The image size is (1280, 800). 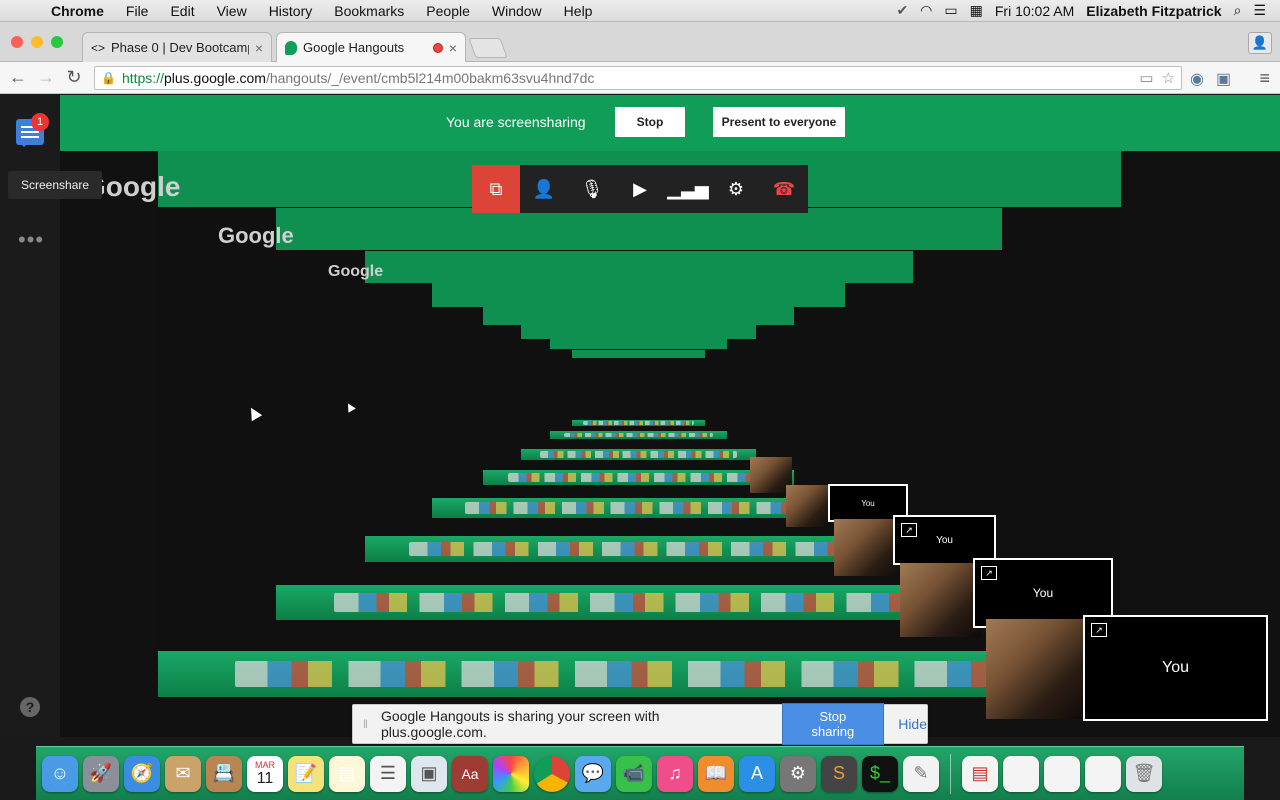 I want to click on menu-edit: Edit, so click(x=182, y=11).